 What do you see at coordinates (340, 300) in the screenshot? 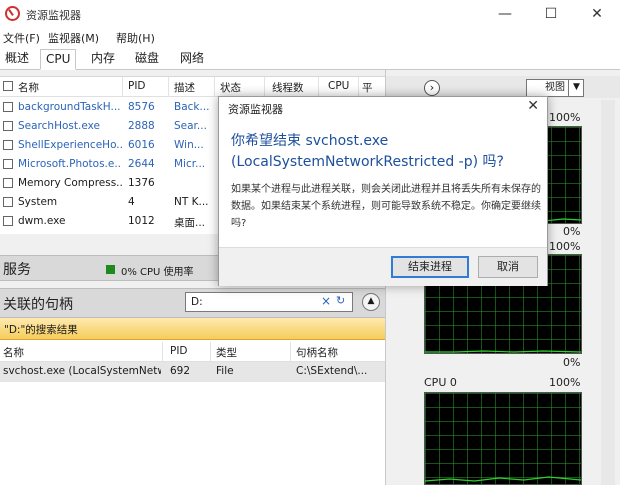
I see `refresh-search-icon: ↻` at bounding box center [340, 300].